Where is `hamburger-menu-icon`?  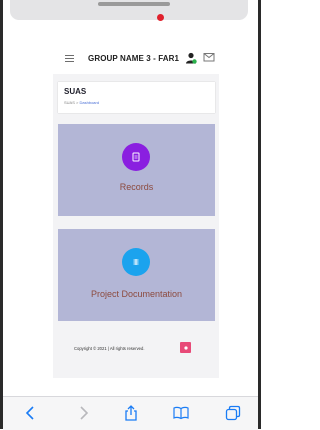
hamburger-menu-icon is located at coordinates (69, 58).